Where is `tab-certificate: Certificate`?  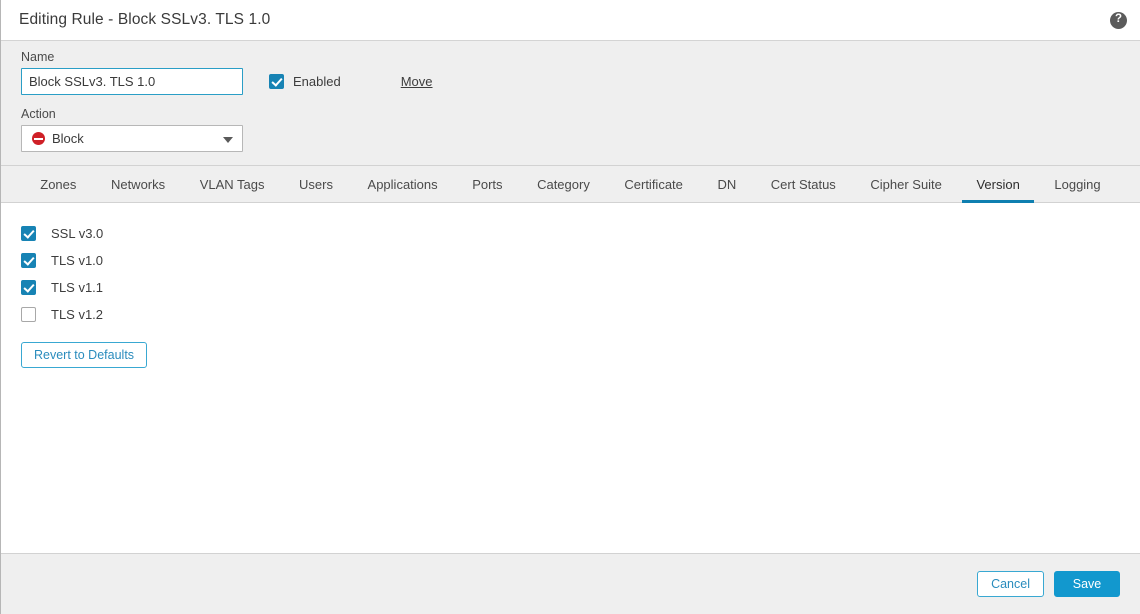 tab-certificate: Certificate is located at coordinates (653, 189).